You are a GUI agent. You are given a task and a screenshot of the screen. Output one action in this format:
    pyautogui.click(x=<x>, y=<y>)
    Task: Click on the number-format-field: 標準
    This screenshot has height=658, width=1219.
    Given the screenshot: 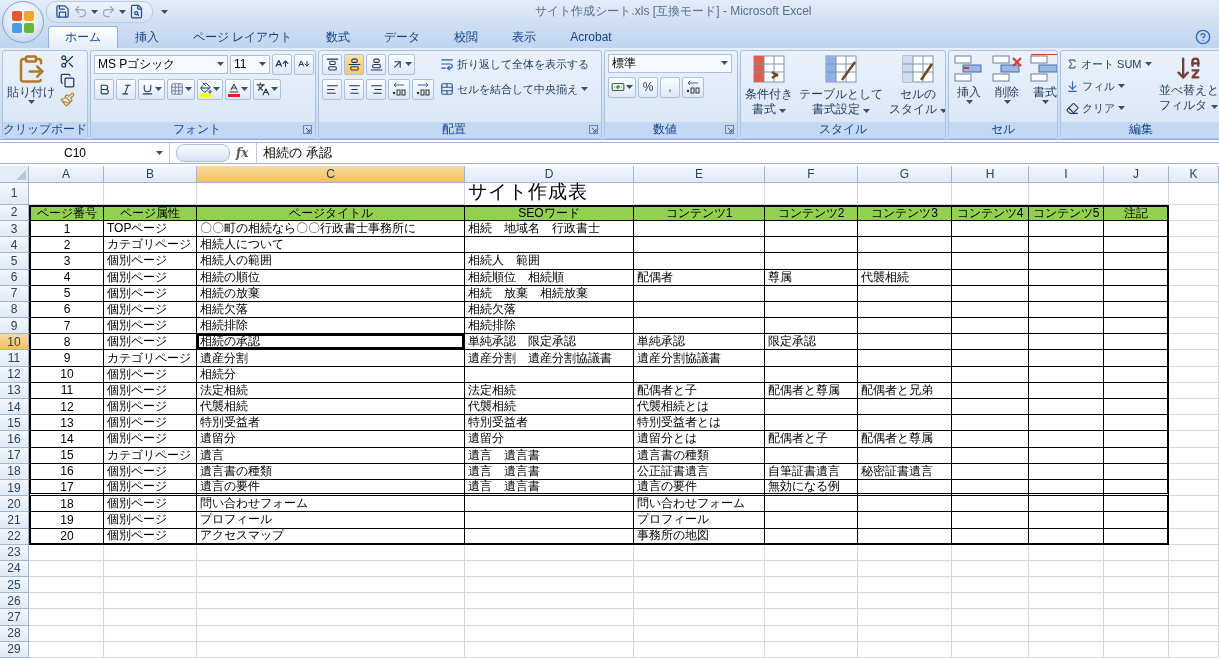 What is the action you would take?
    pyautogui.click(x=670, y=63)
    